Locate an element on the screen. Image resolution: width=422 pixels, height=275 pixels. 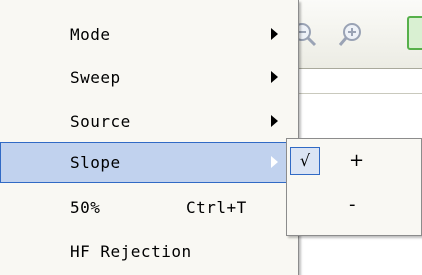
zoom-in-icon is located at coordinates (349, 34).